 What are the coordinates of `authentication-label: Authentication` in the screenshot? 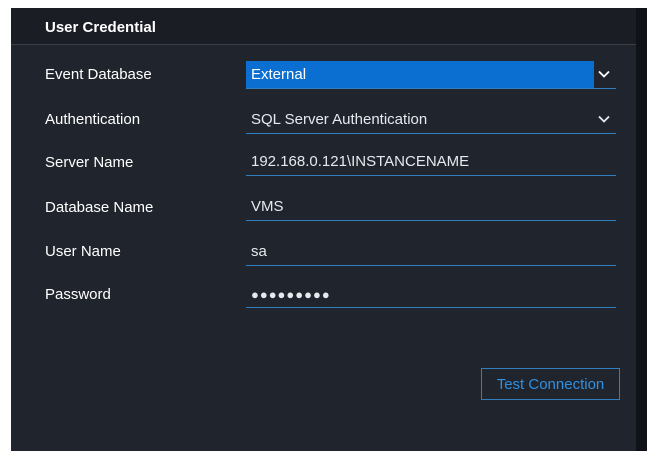 It's located at (93, 119).